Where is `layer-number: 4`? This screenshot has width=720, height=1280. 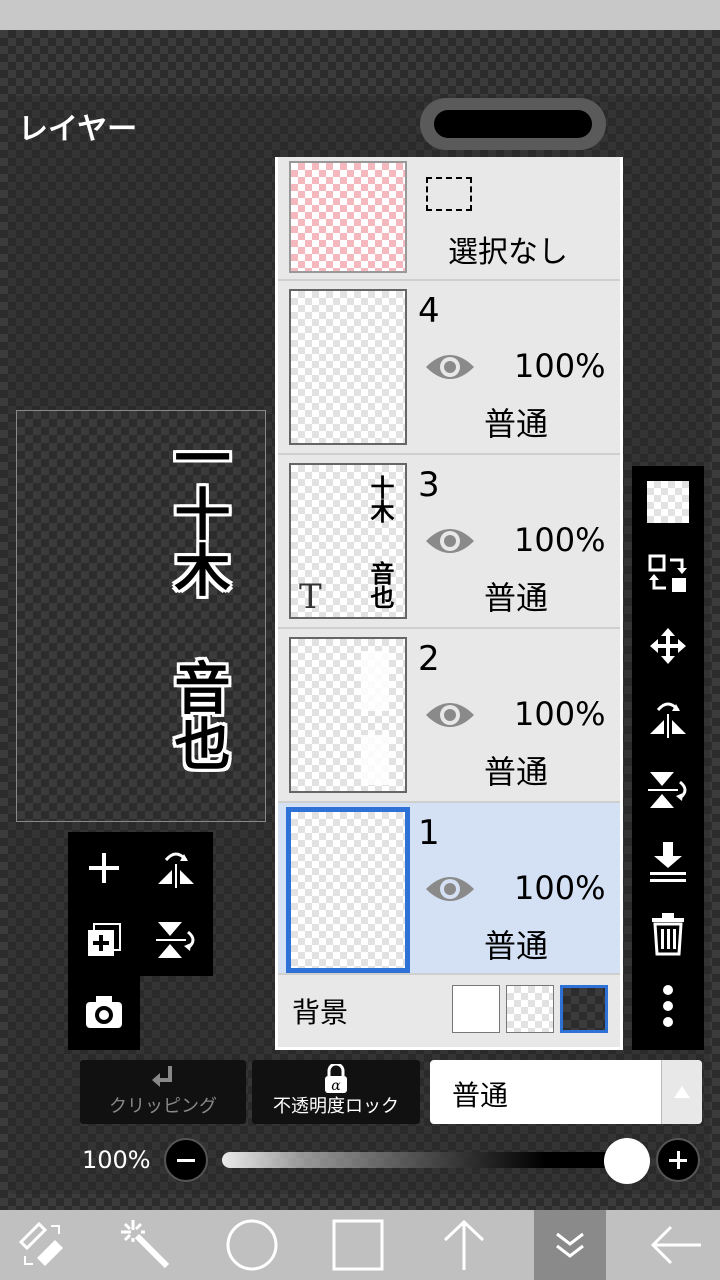 layer-number: 4 is located at coordinates (429, 311).